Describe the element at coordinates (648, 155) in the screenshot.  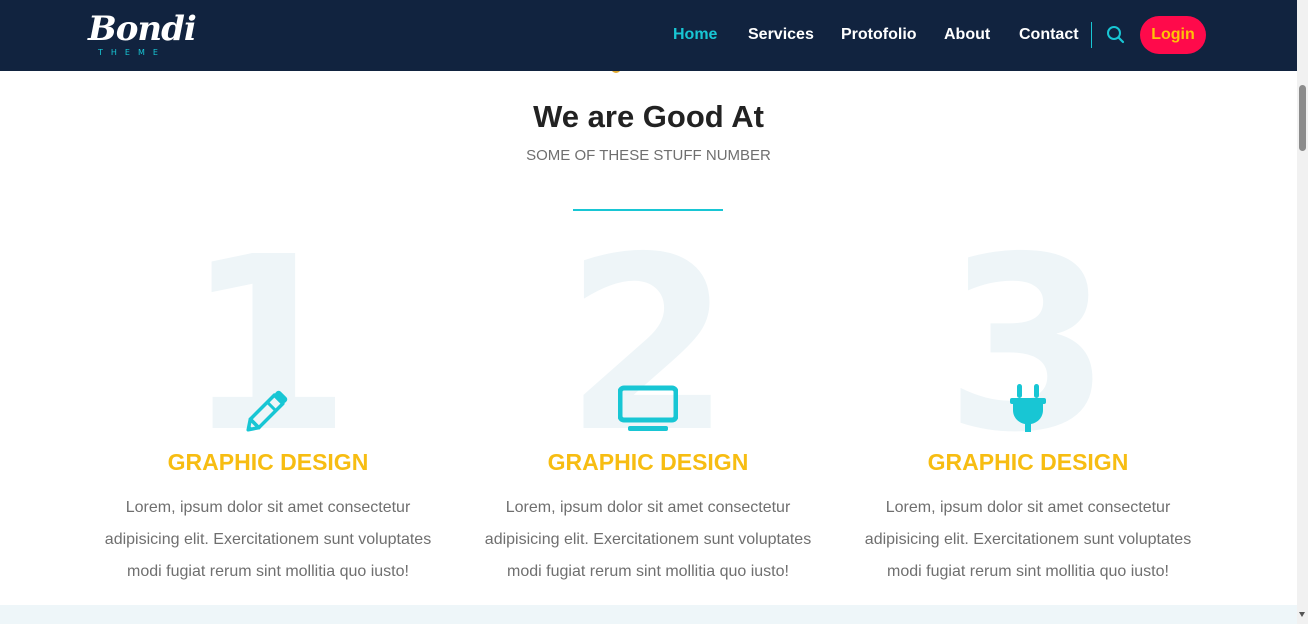
I see `section-subtitle: SOME OF THESE STUFF NUMBER` at that location.